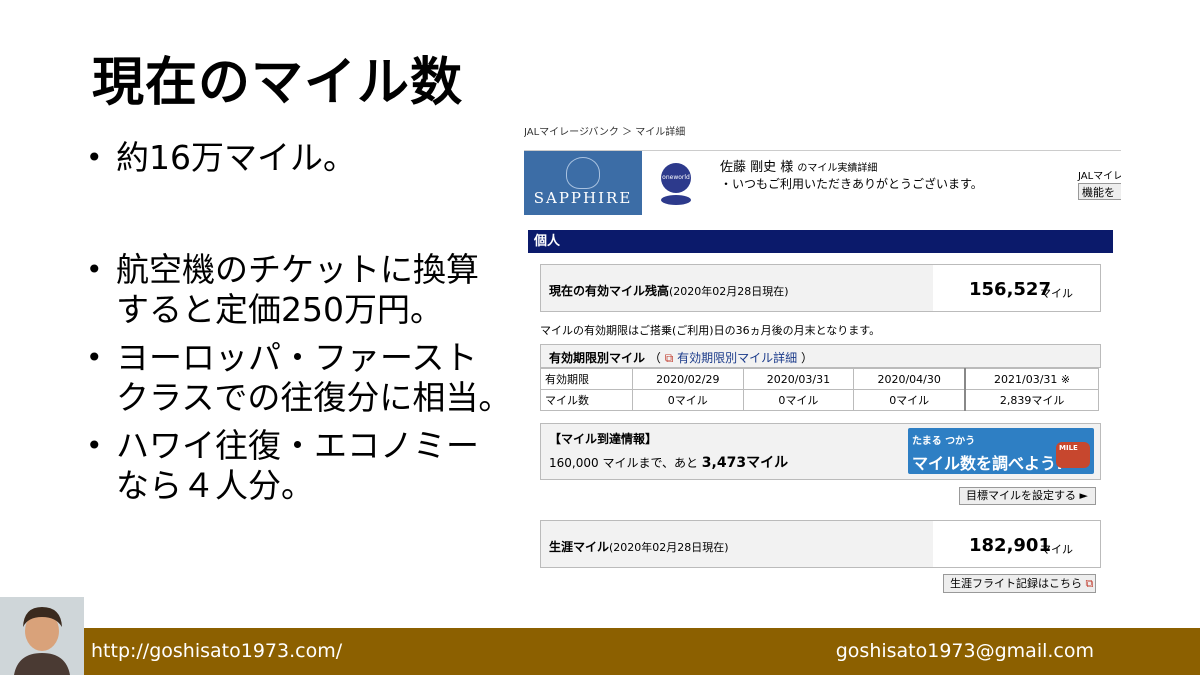 The height and width of the screenshot is (675, 1200). What do you see at coordinates (669, 463) in the screenshot?
I see `target-text: 160,000 マイルまで、あと 3,473マイル` at bounding box center [669, 463].